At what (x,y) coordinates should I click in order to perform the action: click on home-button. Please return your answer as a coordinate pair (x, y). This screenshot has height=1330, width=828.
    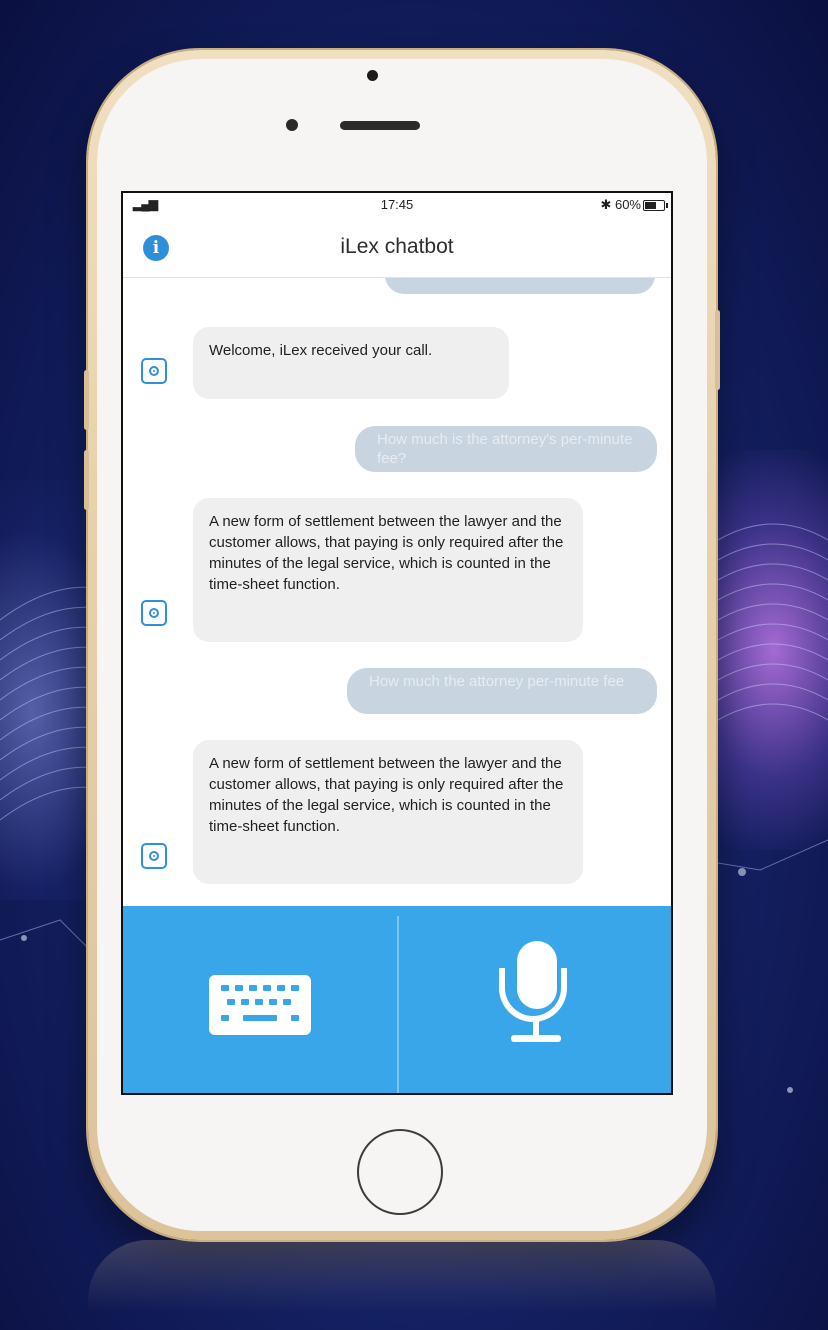
    Looking at the image, I should click on (400, 1172).